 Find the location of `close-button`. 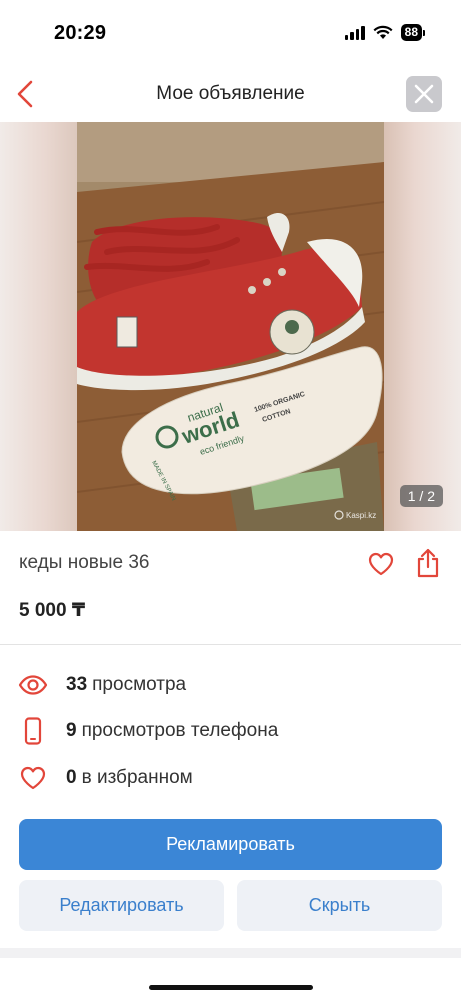

close-button is located at coordinates (424, 94).